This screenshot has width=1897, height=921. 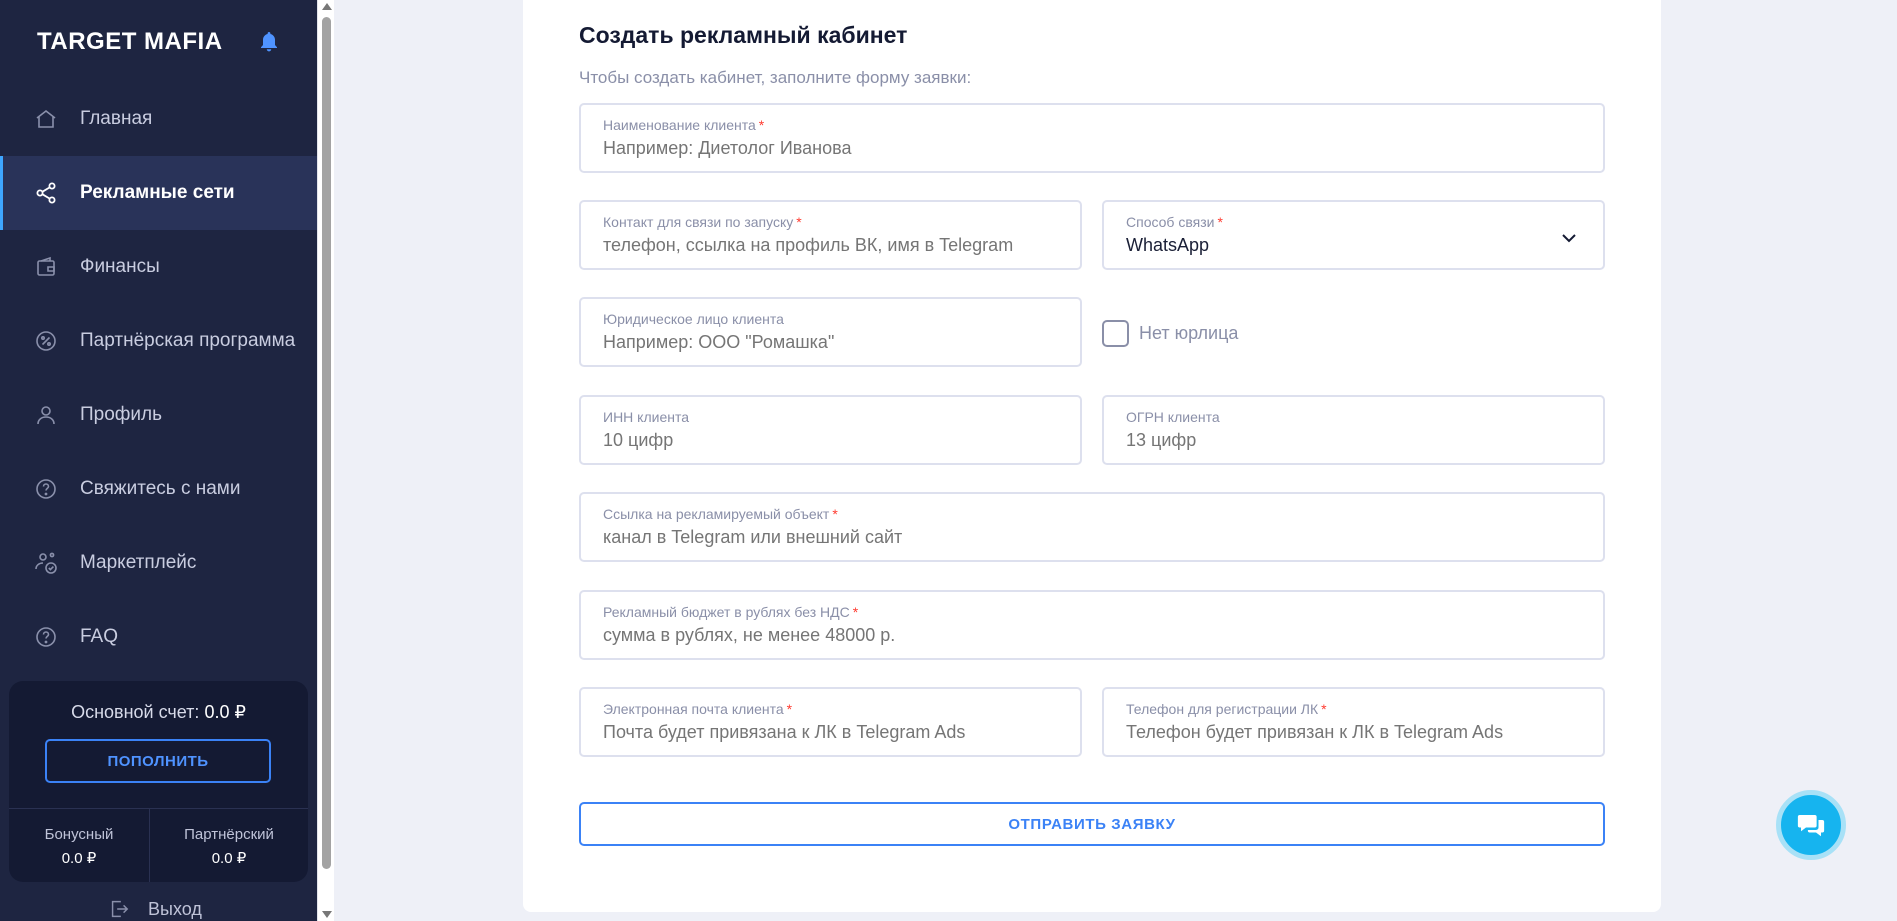 I want to click on question-icon, so click(x=46, y=637).